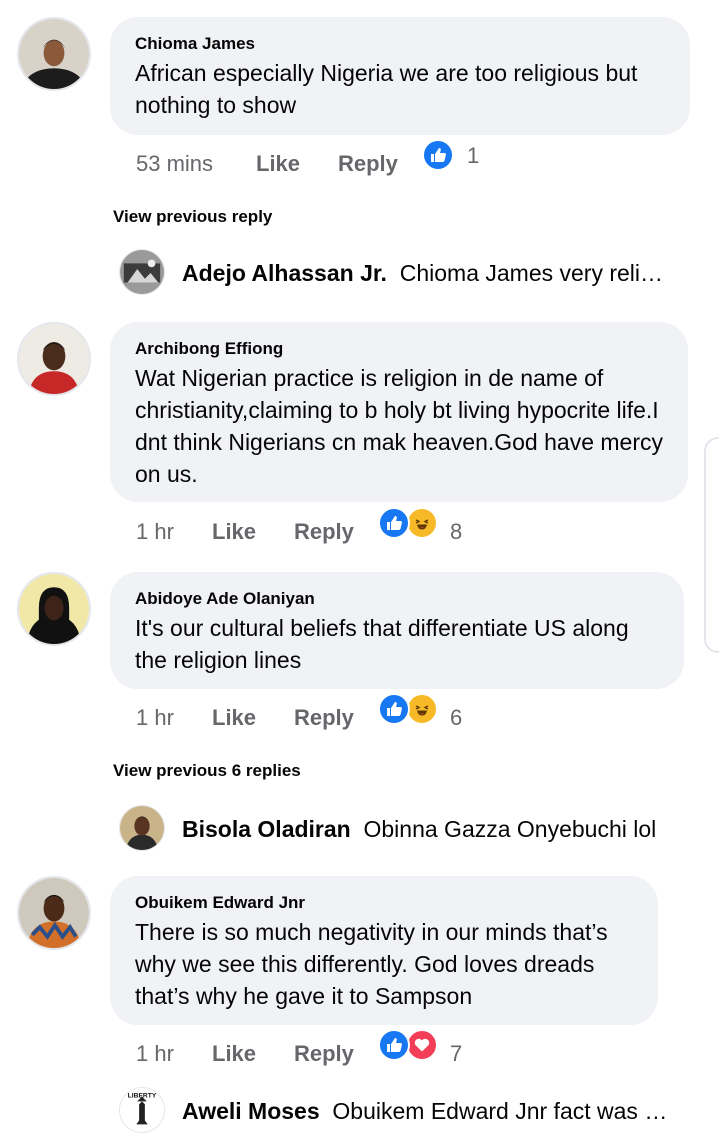  What do you see at coordinates (400, 44) in the screenshot?
I see `comment-author: Chioma James` at bounding box center [400, 44].